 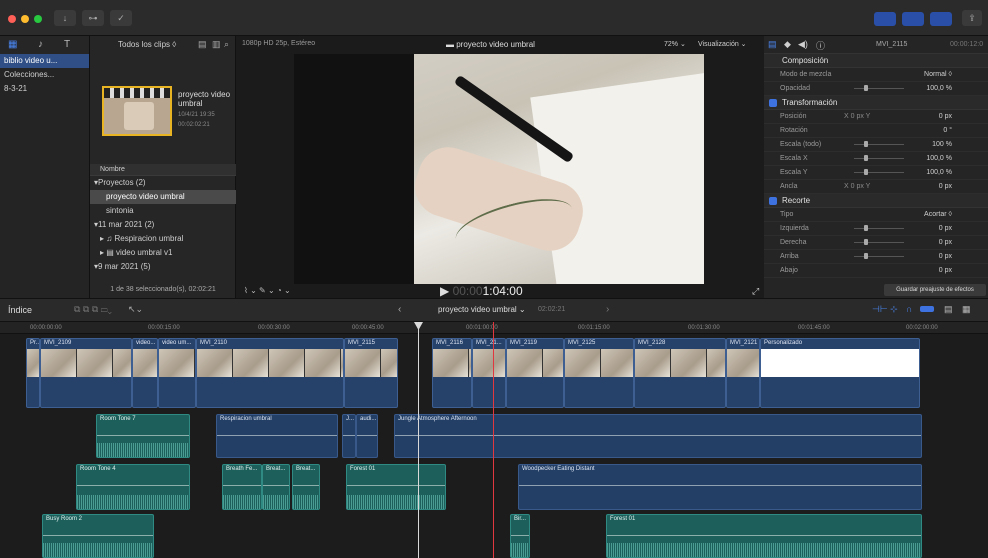 What do you see at coordinates (86, 373) in the screenshot?
I see `video-clip: MVI_2109` at bounding box center [86, 373].